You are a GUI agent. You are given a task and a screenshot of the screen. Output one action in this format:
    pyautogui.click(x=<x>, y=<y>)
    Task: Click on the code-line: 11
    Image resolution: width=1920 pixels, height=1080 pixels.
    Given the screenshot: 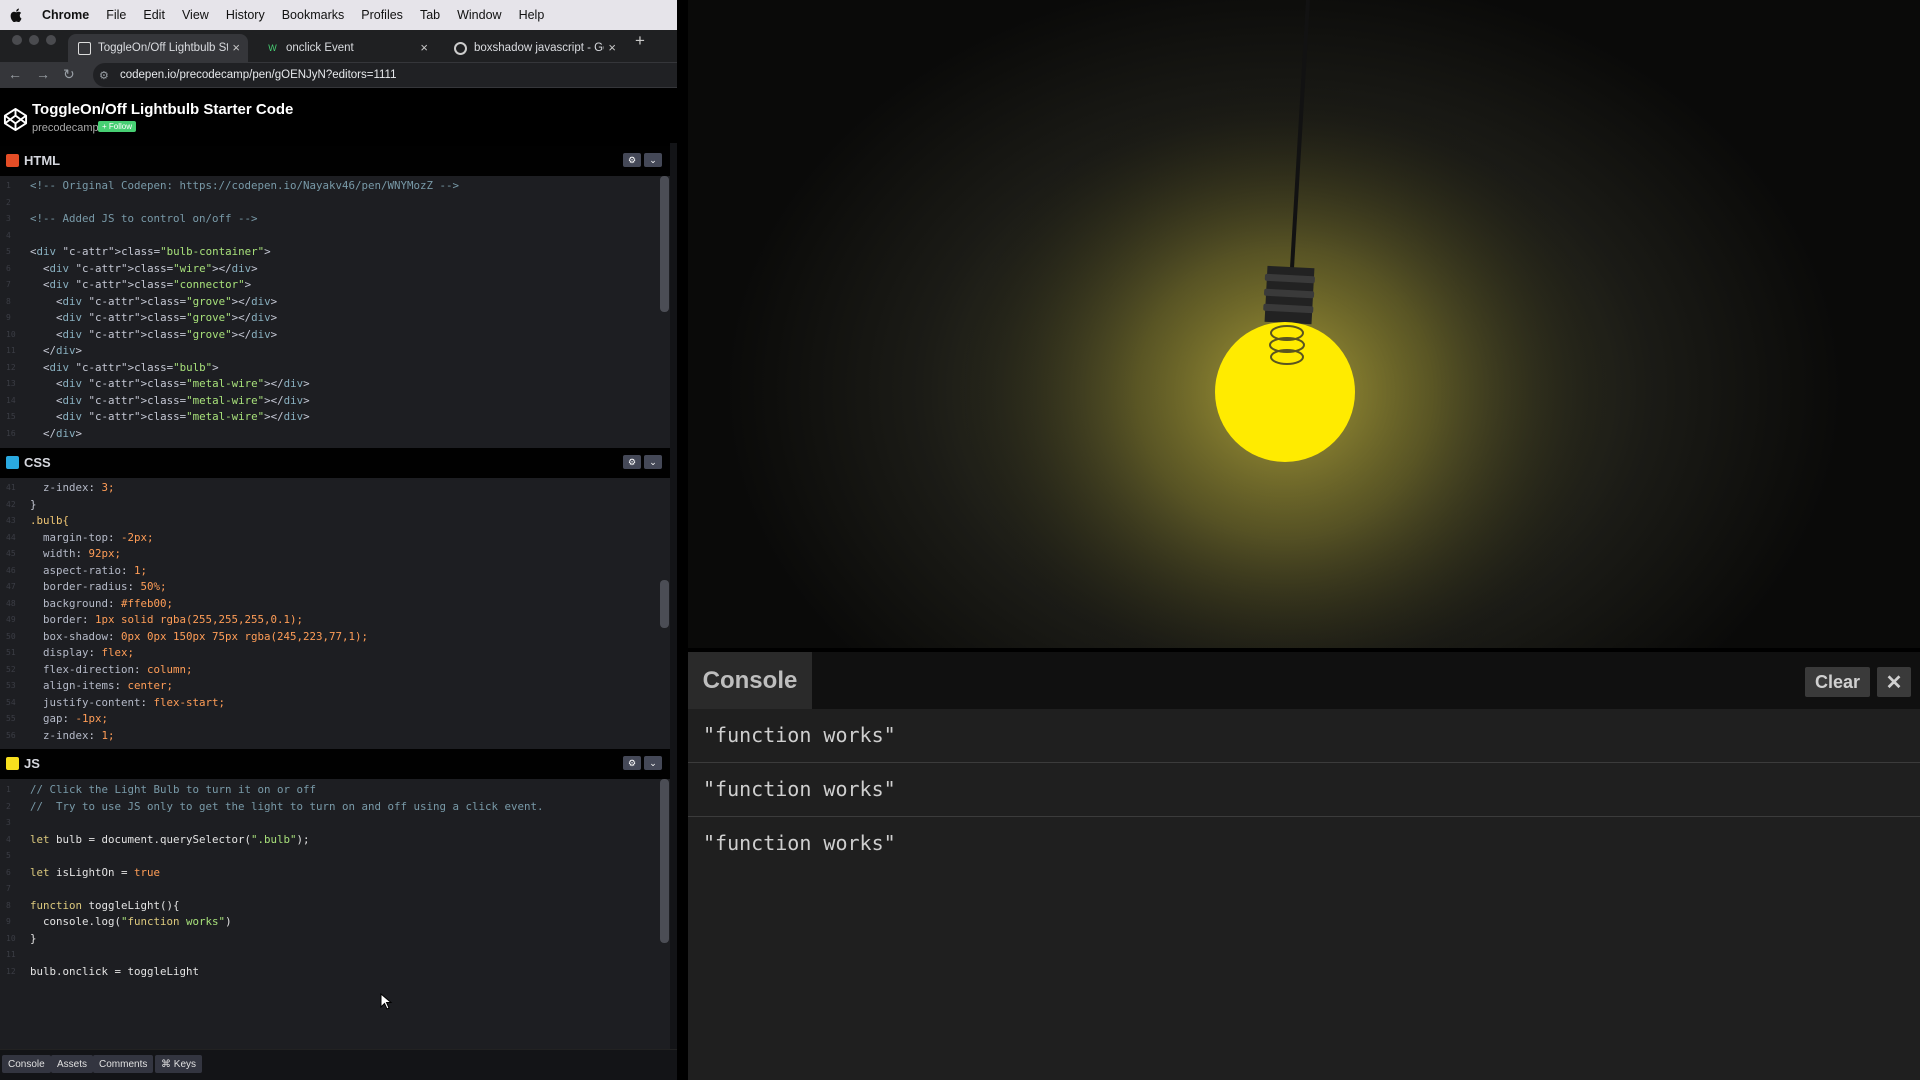 What is the action you would take?
    pyautogui.click(x=325, y=955)
    